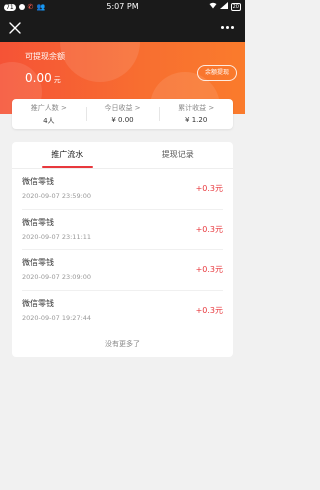 The height and width of the screenshot is (490, 320). I want to click on nav-bar, so click(122, 28).